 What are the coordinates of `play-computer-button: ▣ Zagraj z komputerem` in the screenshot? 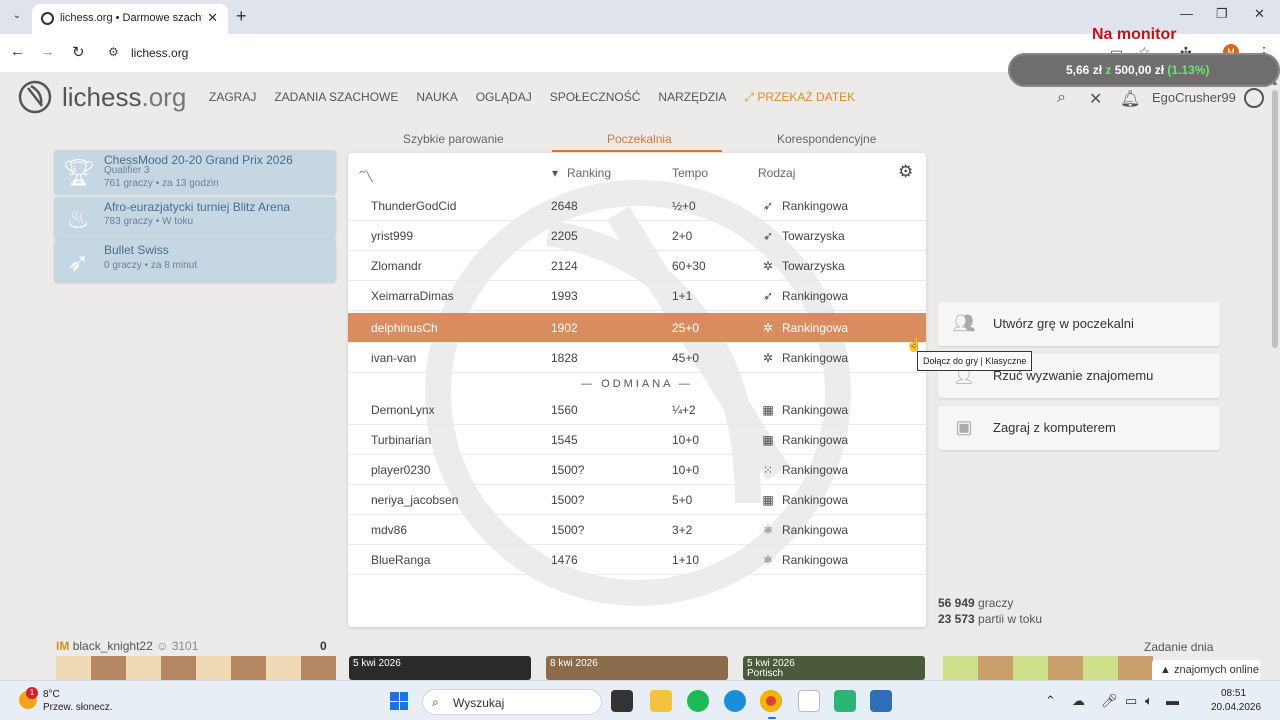 It's located at (1079, 428).